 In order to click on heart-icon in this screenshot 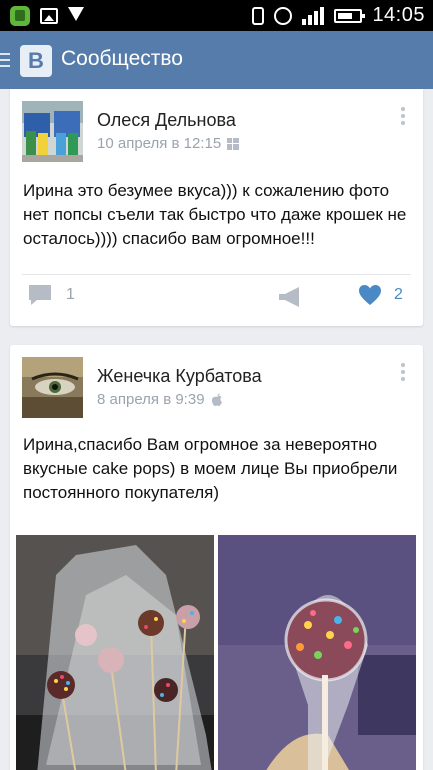, I will do `click(370, 295)`.